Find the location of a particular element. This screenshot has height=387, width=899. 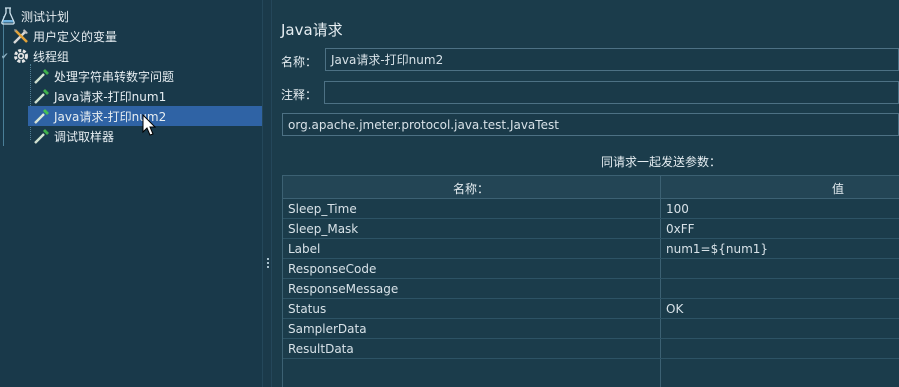

tree-item-label: 线程组 is located at coordinates (51, 56).